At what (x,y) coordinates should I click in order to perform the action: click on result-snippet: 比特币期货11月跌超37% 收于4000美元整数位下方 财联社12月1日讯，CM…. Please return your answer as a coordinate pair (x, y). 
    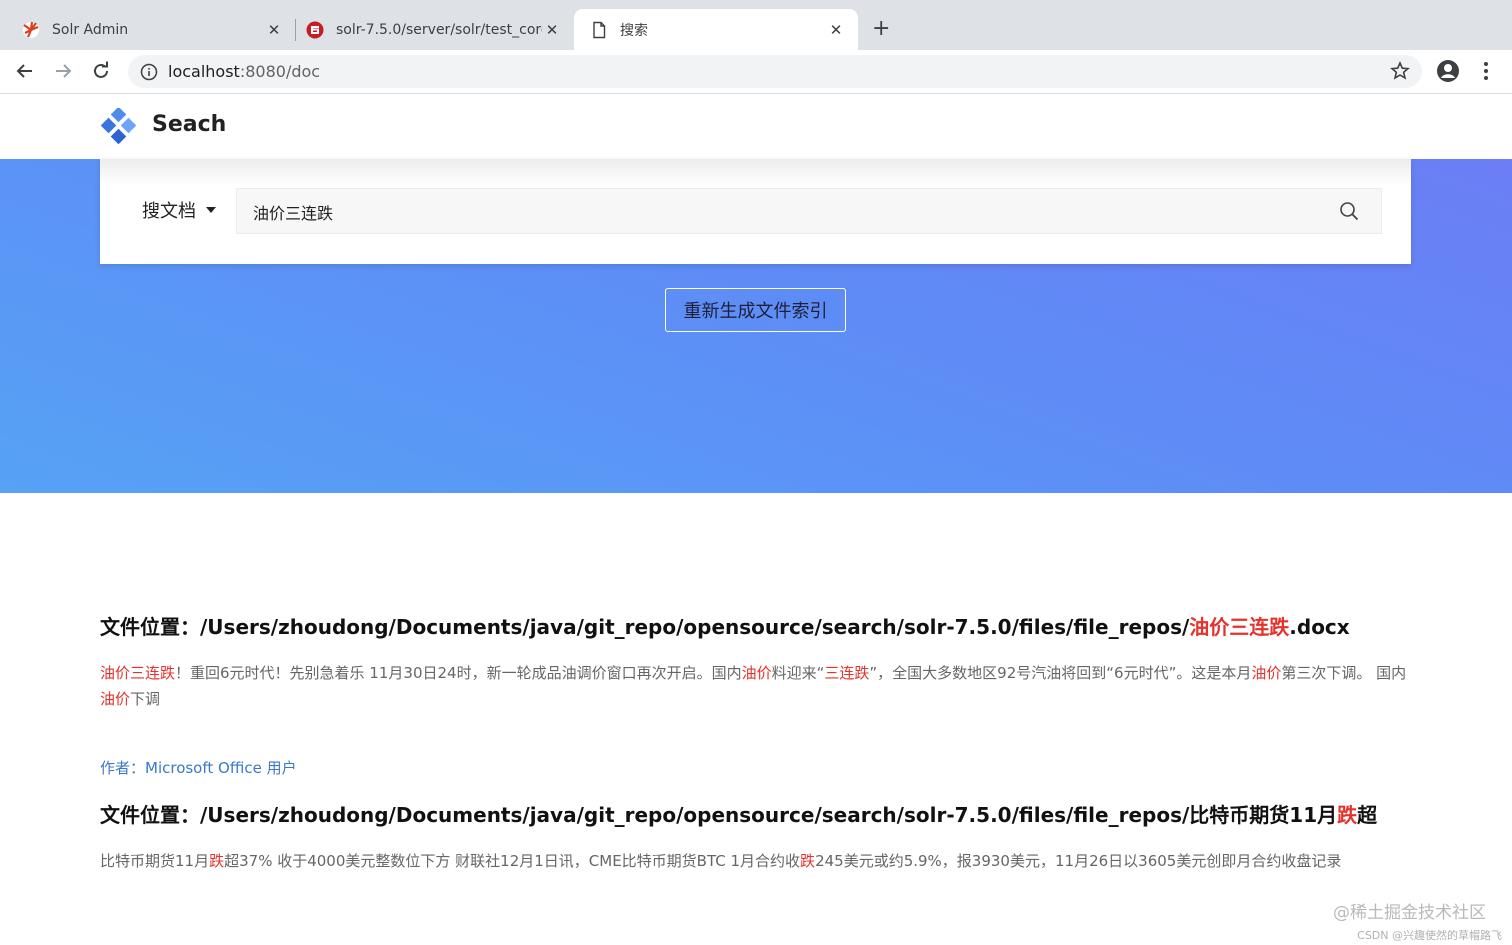
    Looking at the image, I should click on (756, 861).